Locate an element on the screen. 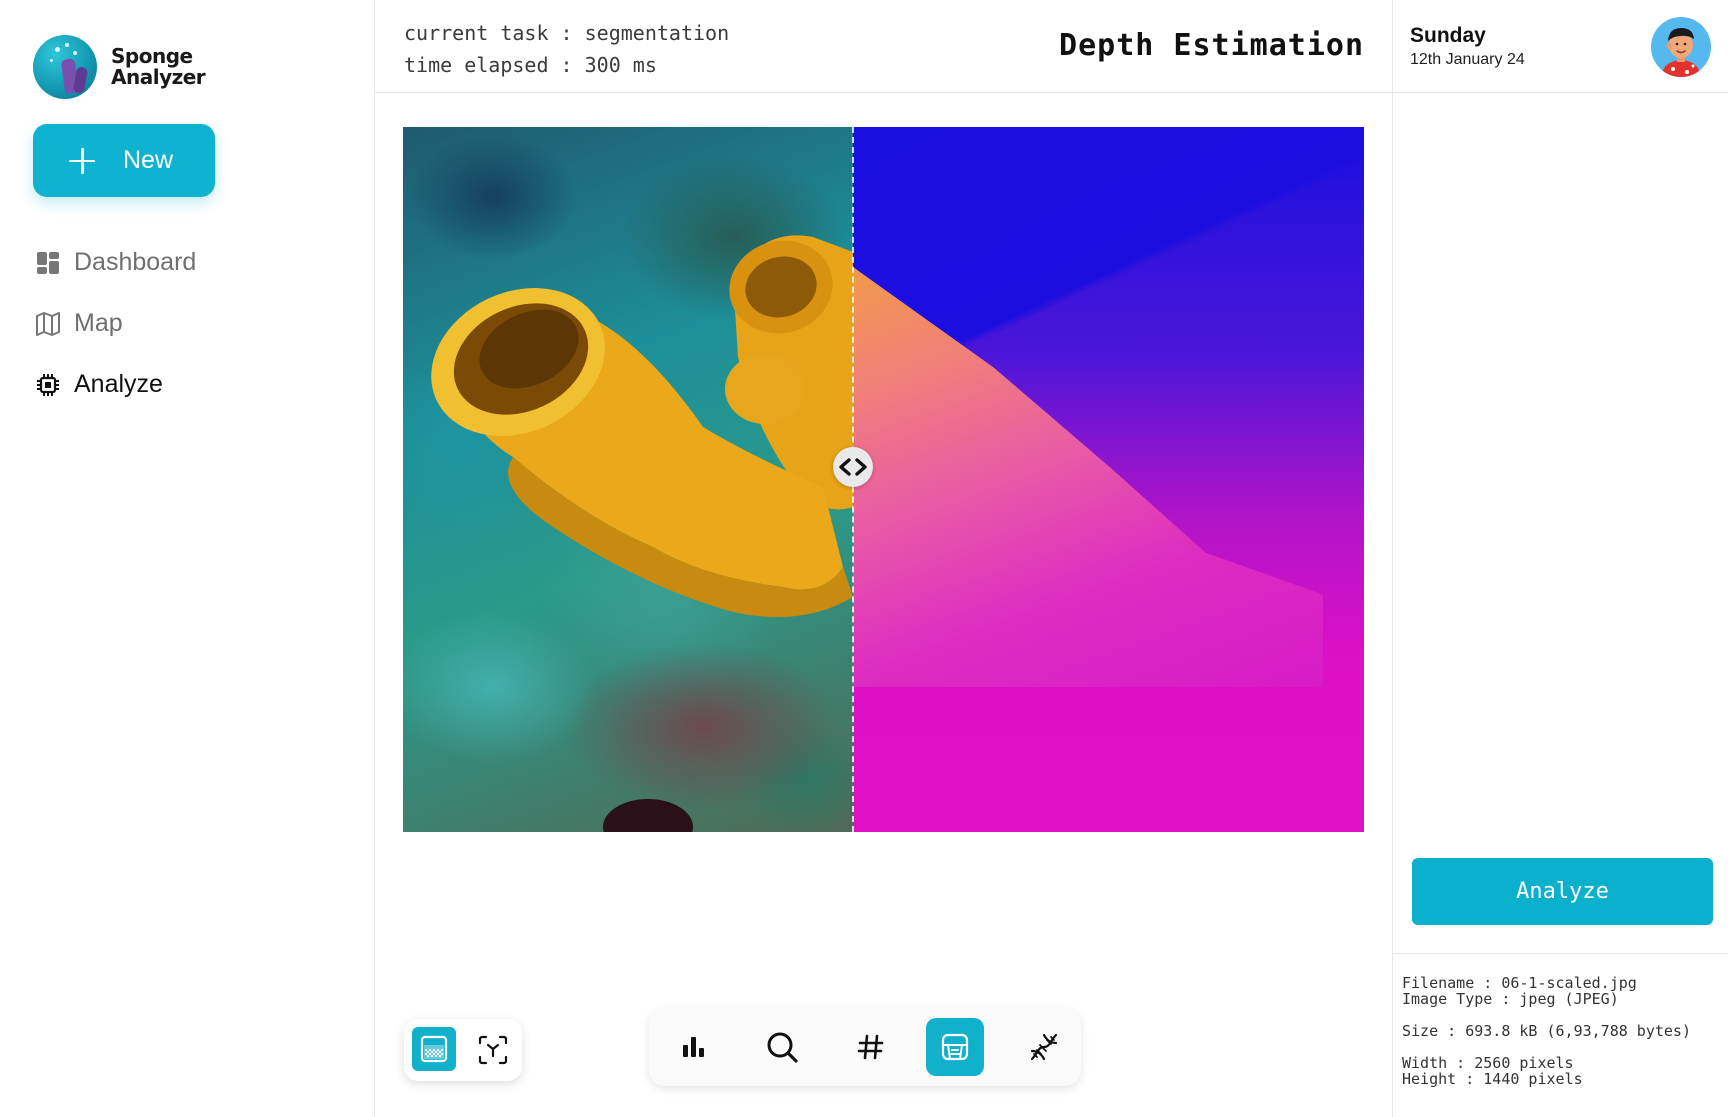 This screenshot has width=1728, height=1117. page-title: Depth Estimation is located at coordinates (1211, 45).